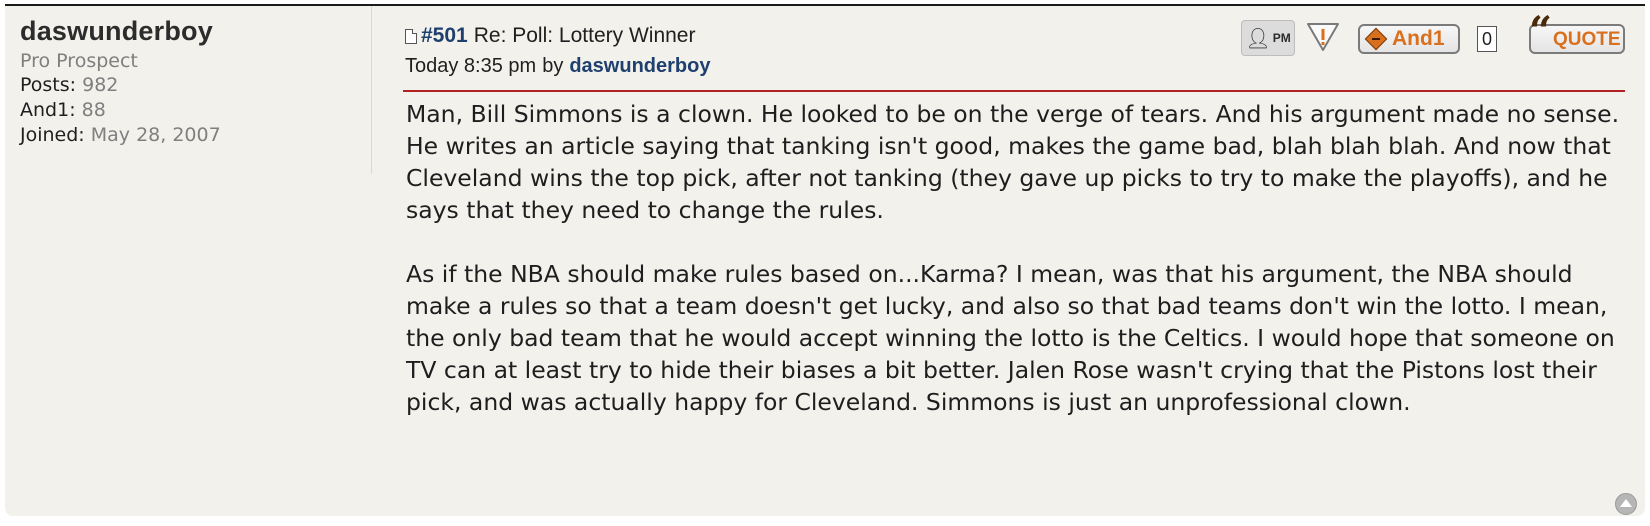 This screenshot has height=526, width=1650. What do you see at coordinates (639, 66) in the screenshot?
I see `post-author-link: daswunderboy` at bounding box center [639, 66].